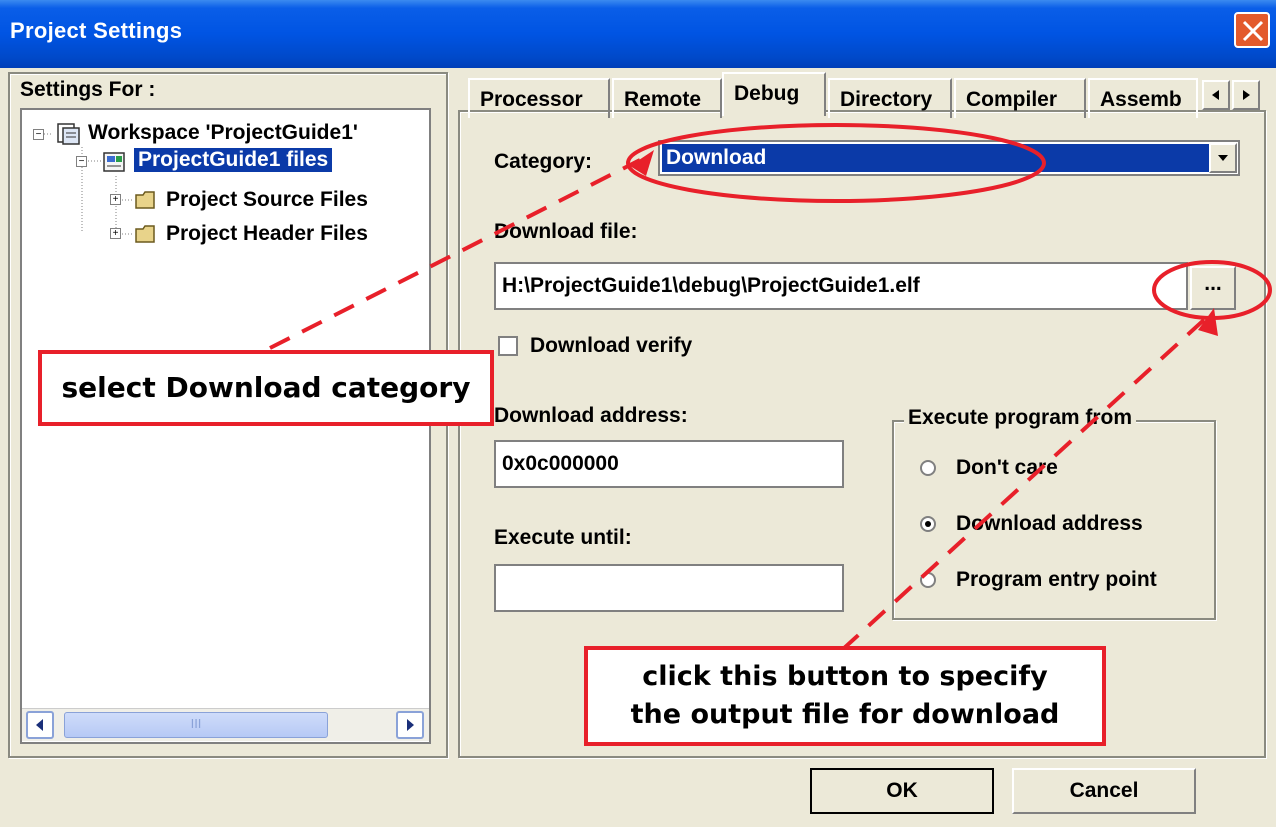  I want to click on tree-horizontal-scrollbar: III, so click(225, 724).